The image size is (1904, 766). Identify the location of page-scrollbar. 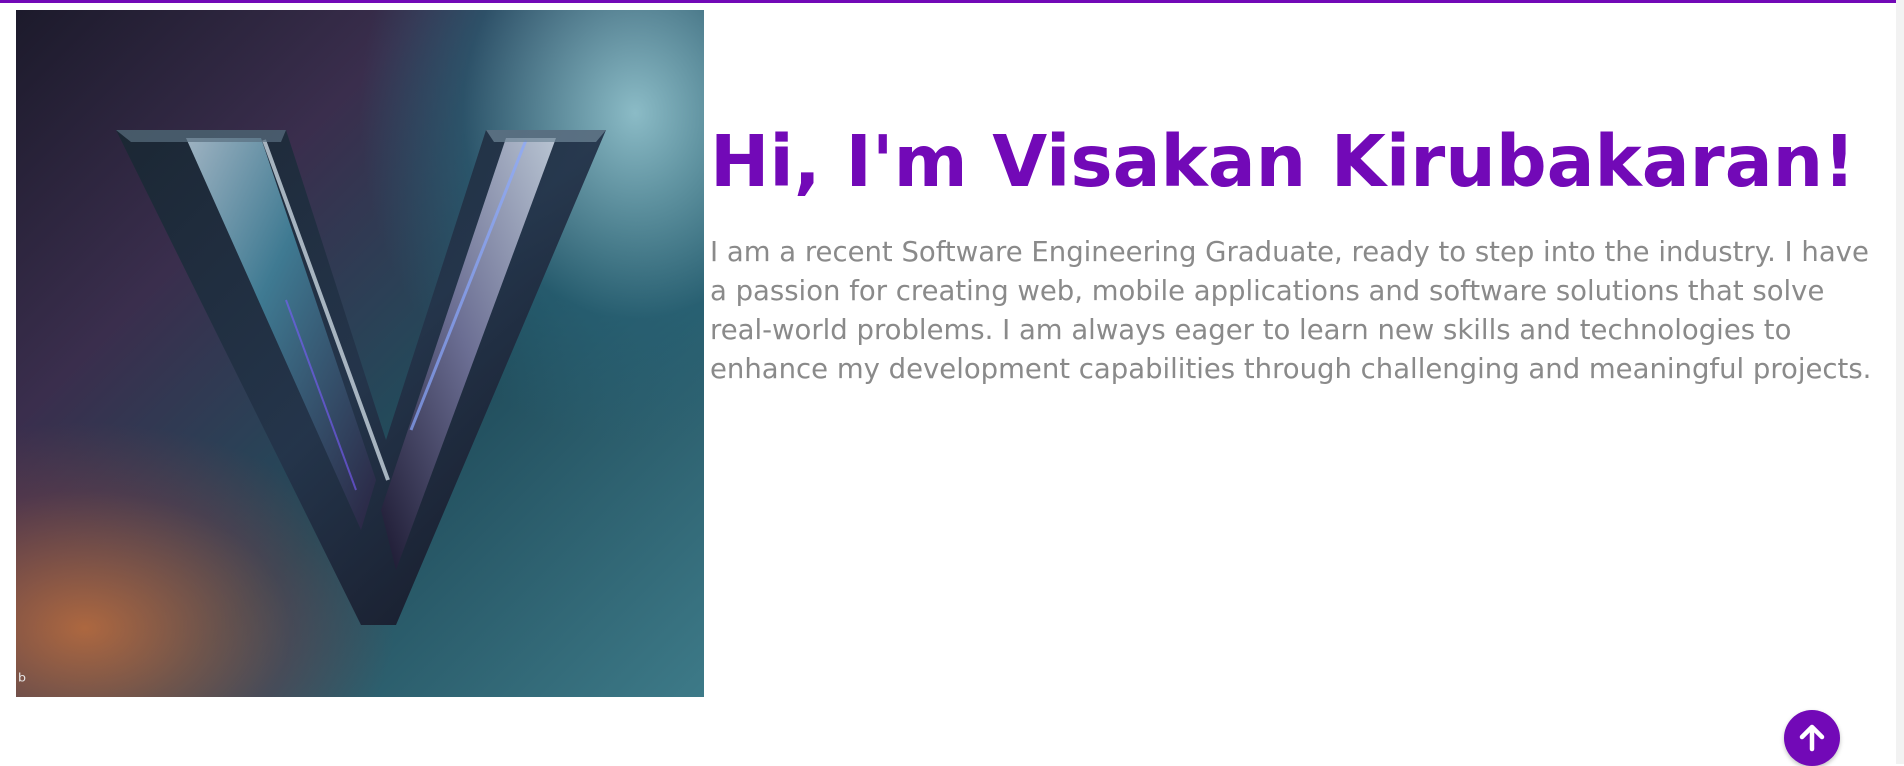
(1900, 382).